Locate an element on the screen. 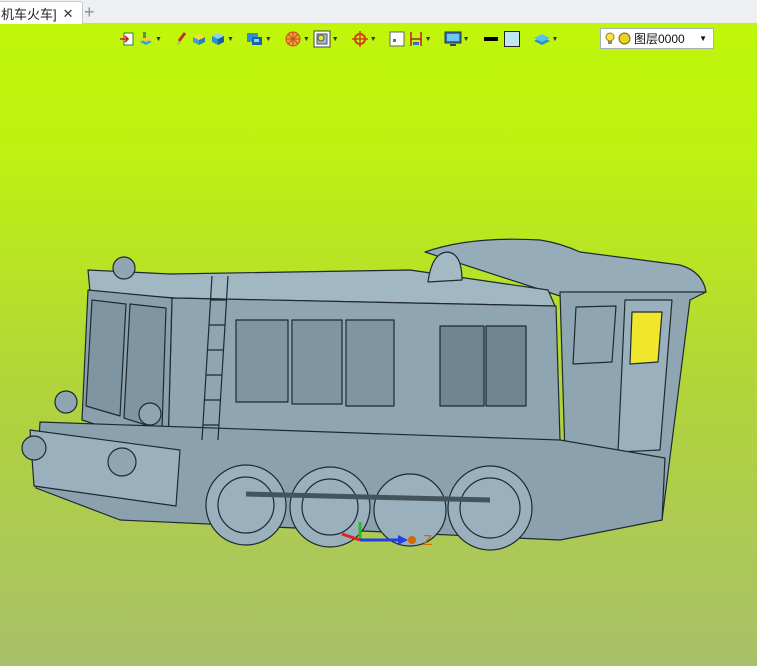  side-louvers is located at coordinates (381, 363).